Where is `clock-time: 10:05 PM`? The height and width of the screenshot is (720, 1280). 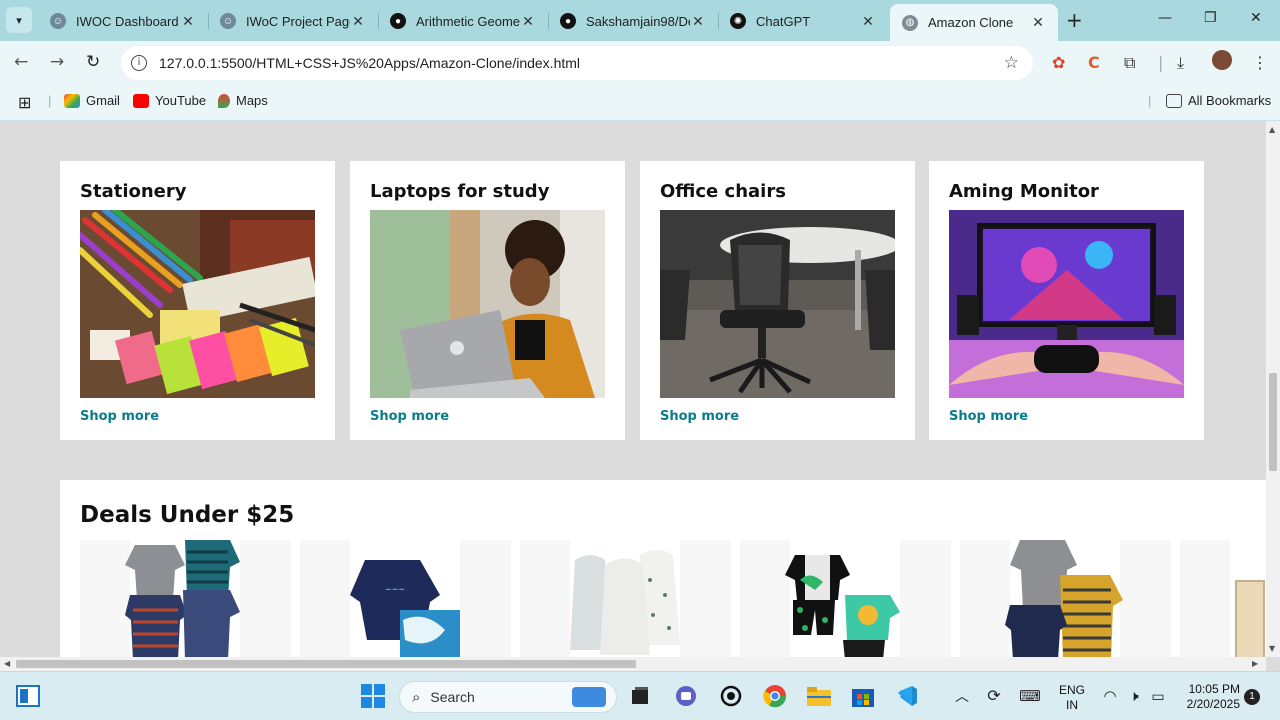 clock-time: 10:05 PM is located at coordinates (1214, 689).